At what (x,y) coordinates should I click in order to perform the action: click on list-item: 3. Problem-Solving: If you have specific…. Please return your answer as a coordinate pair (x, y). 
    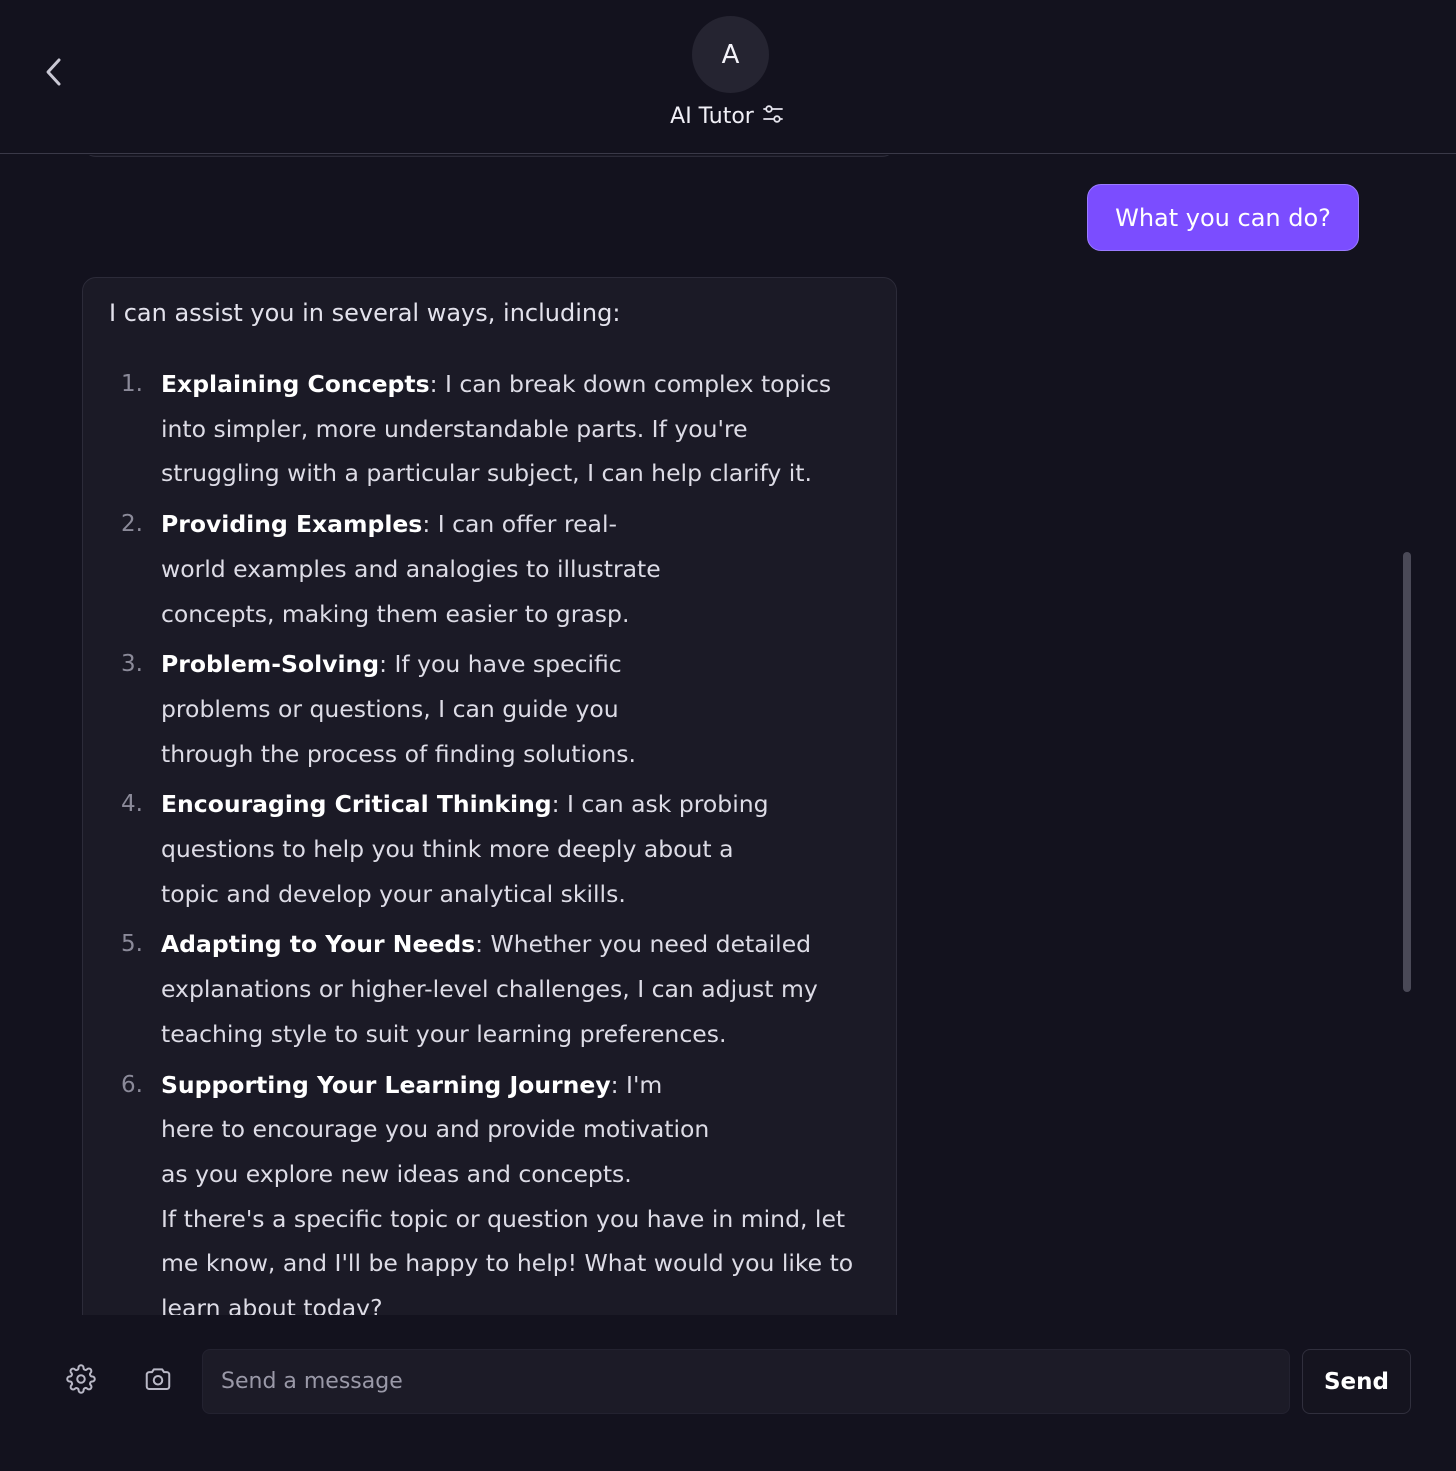
    Looking at the image, I should click on (489, 709).